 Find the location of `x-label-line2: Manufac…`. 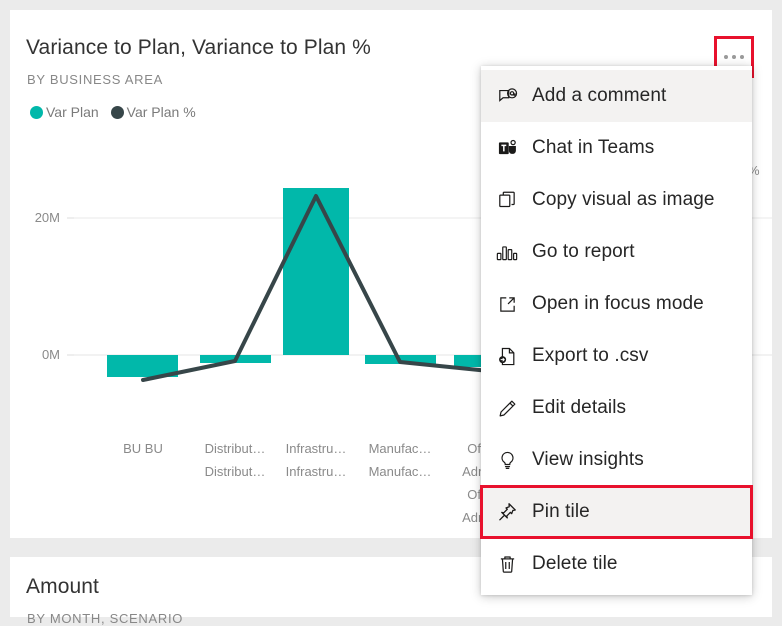

x-label-line2: Manufac… is located at coordinates (400, 471).